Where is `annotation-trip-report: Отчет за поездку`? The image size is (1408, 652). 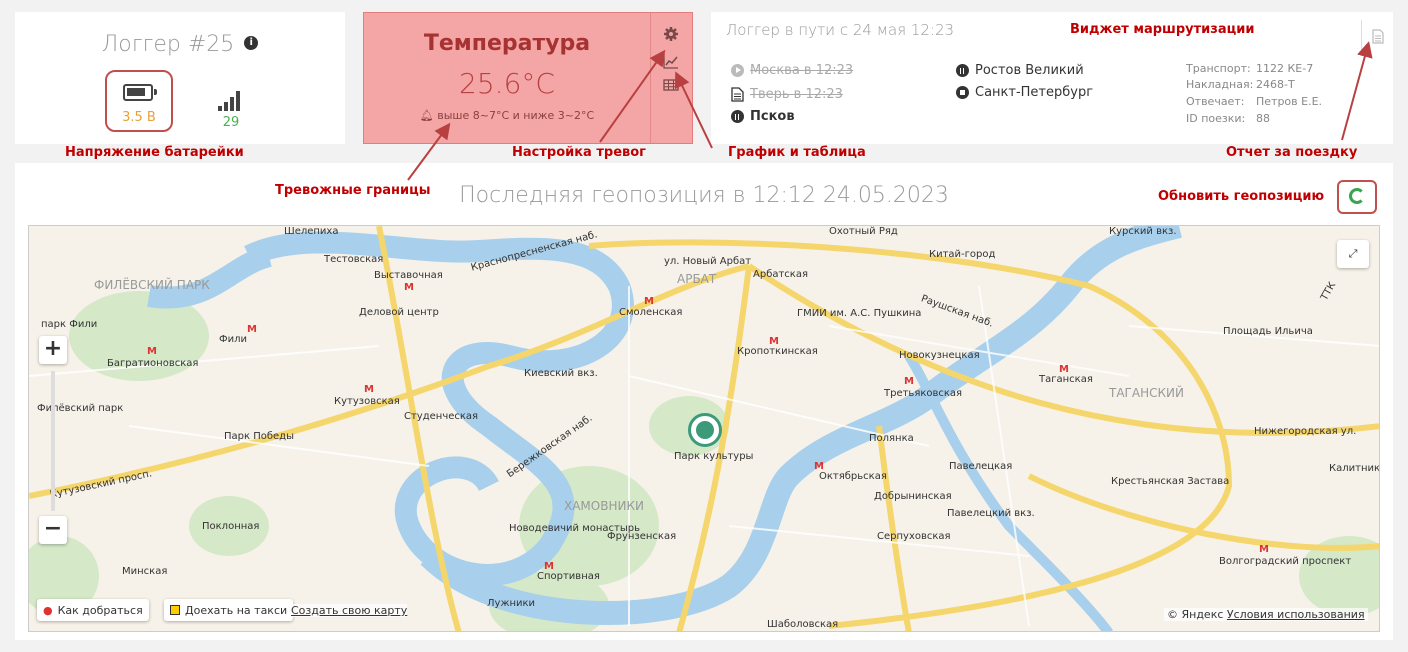 annotation-trip-report: Отчет за поездку is located at coordinates (1292, 152).